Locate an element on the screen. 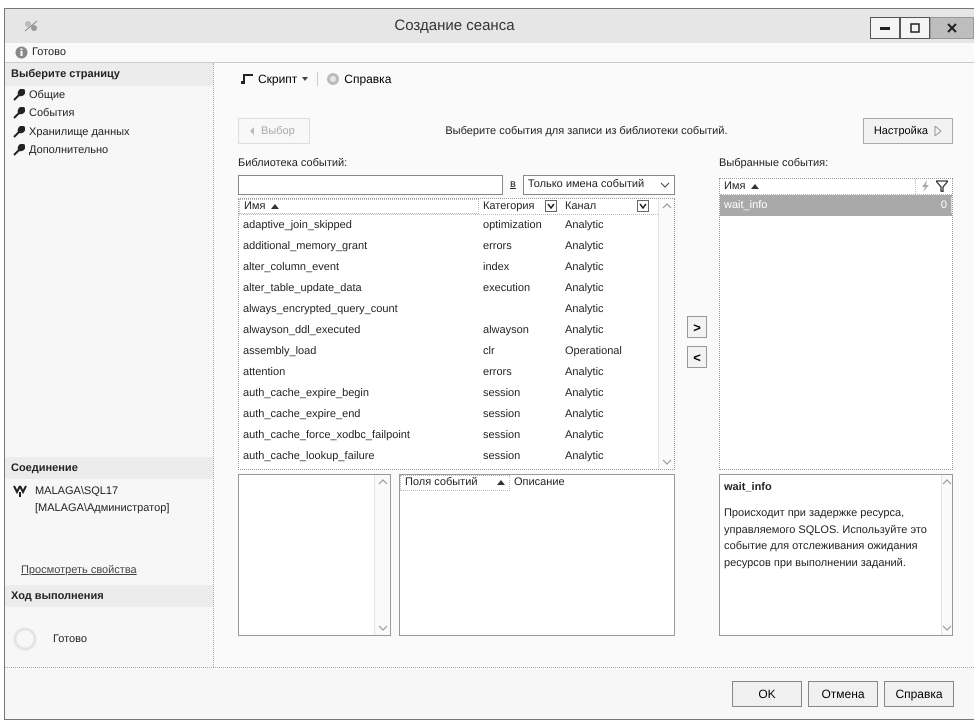 This screenshot has width=974, height=722. minimize-button is located at coordinates (885, 28).